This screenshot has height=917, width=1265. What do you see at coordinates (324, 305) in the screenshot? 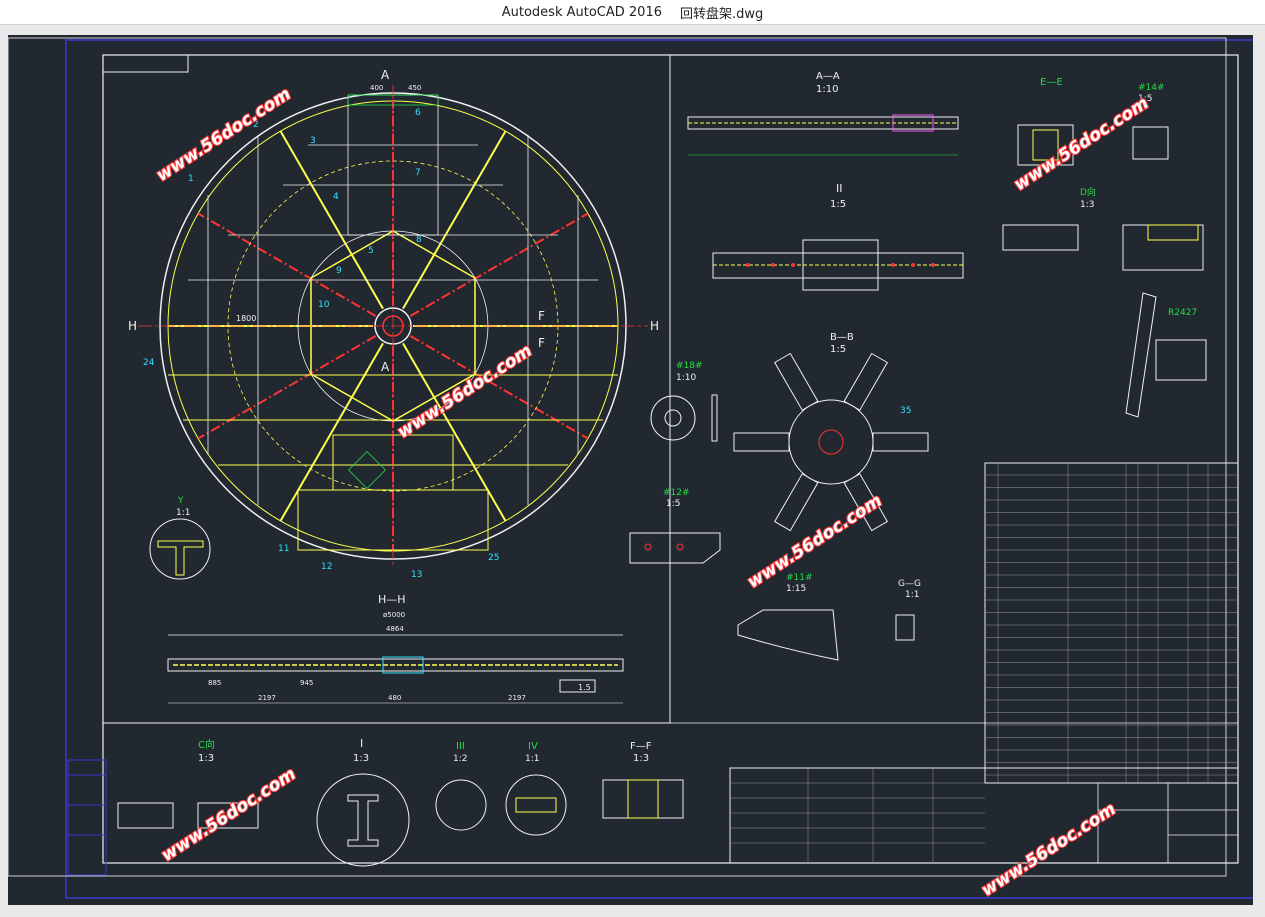
I see `callout-10: 10` at bounding box center [324, 305].